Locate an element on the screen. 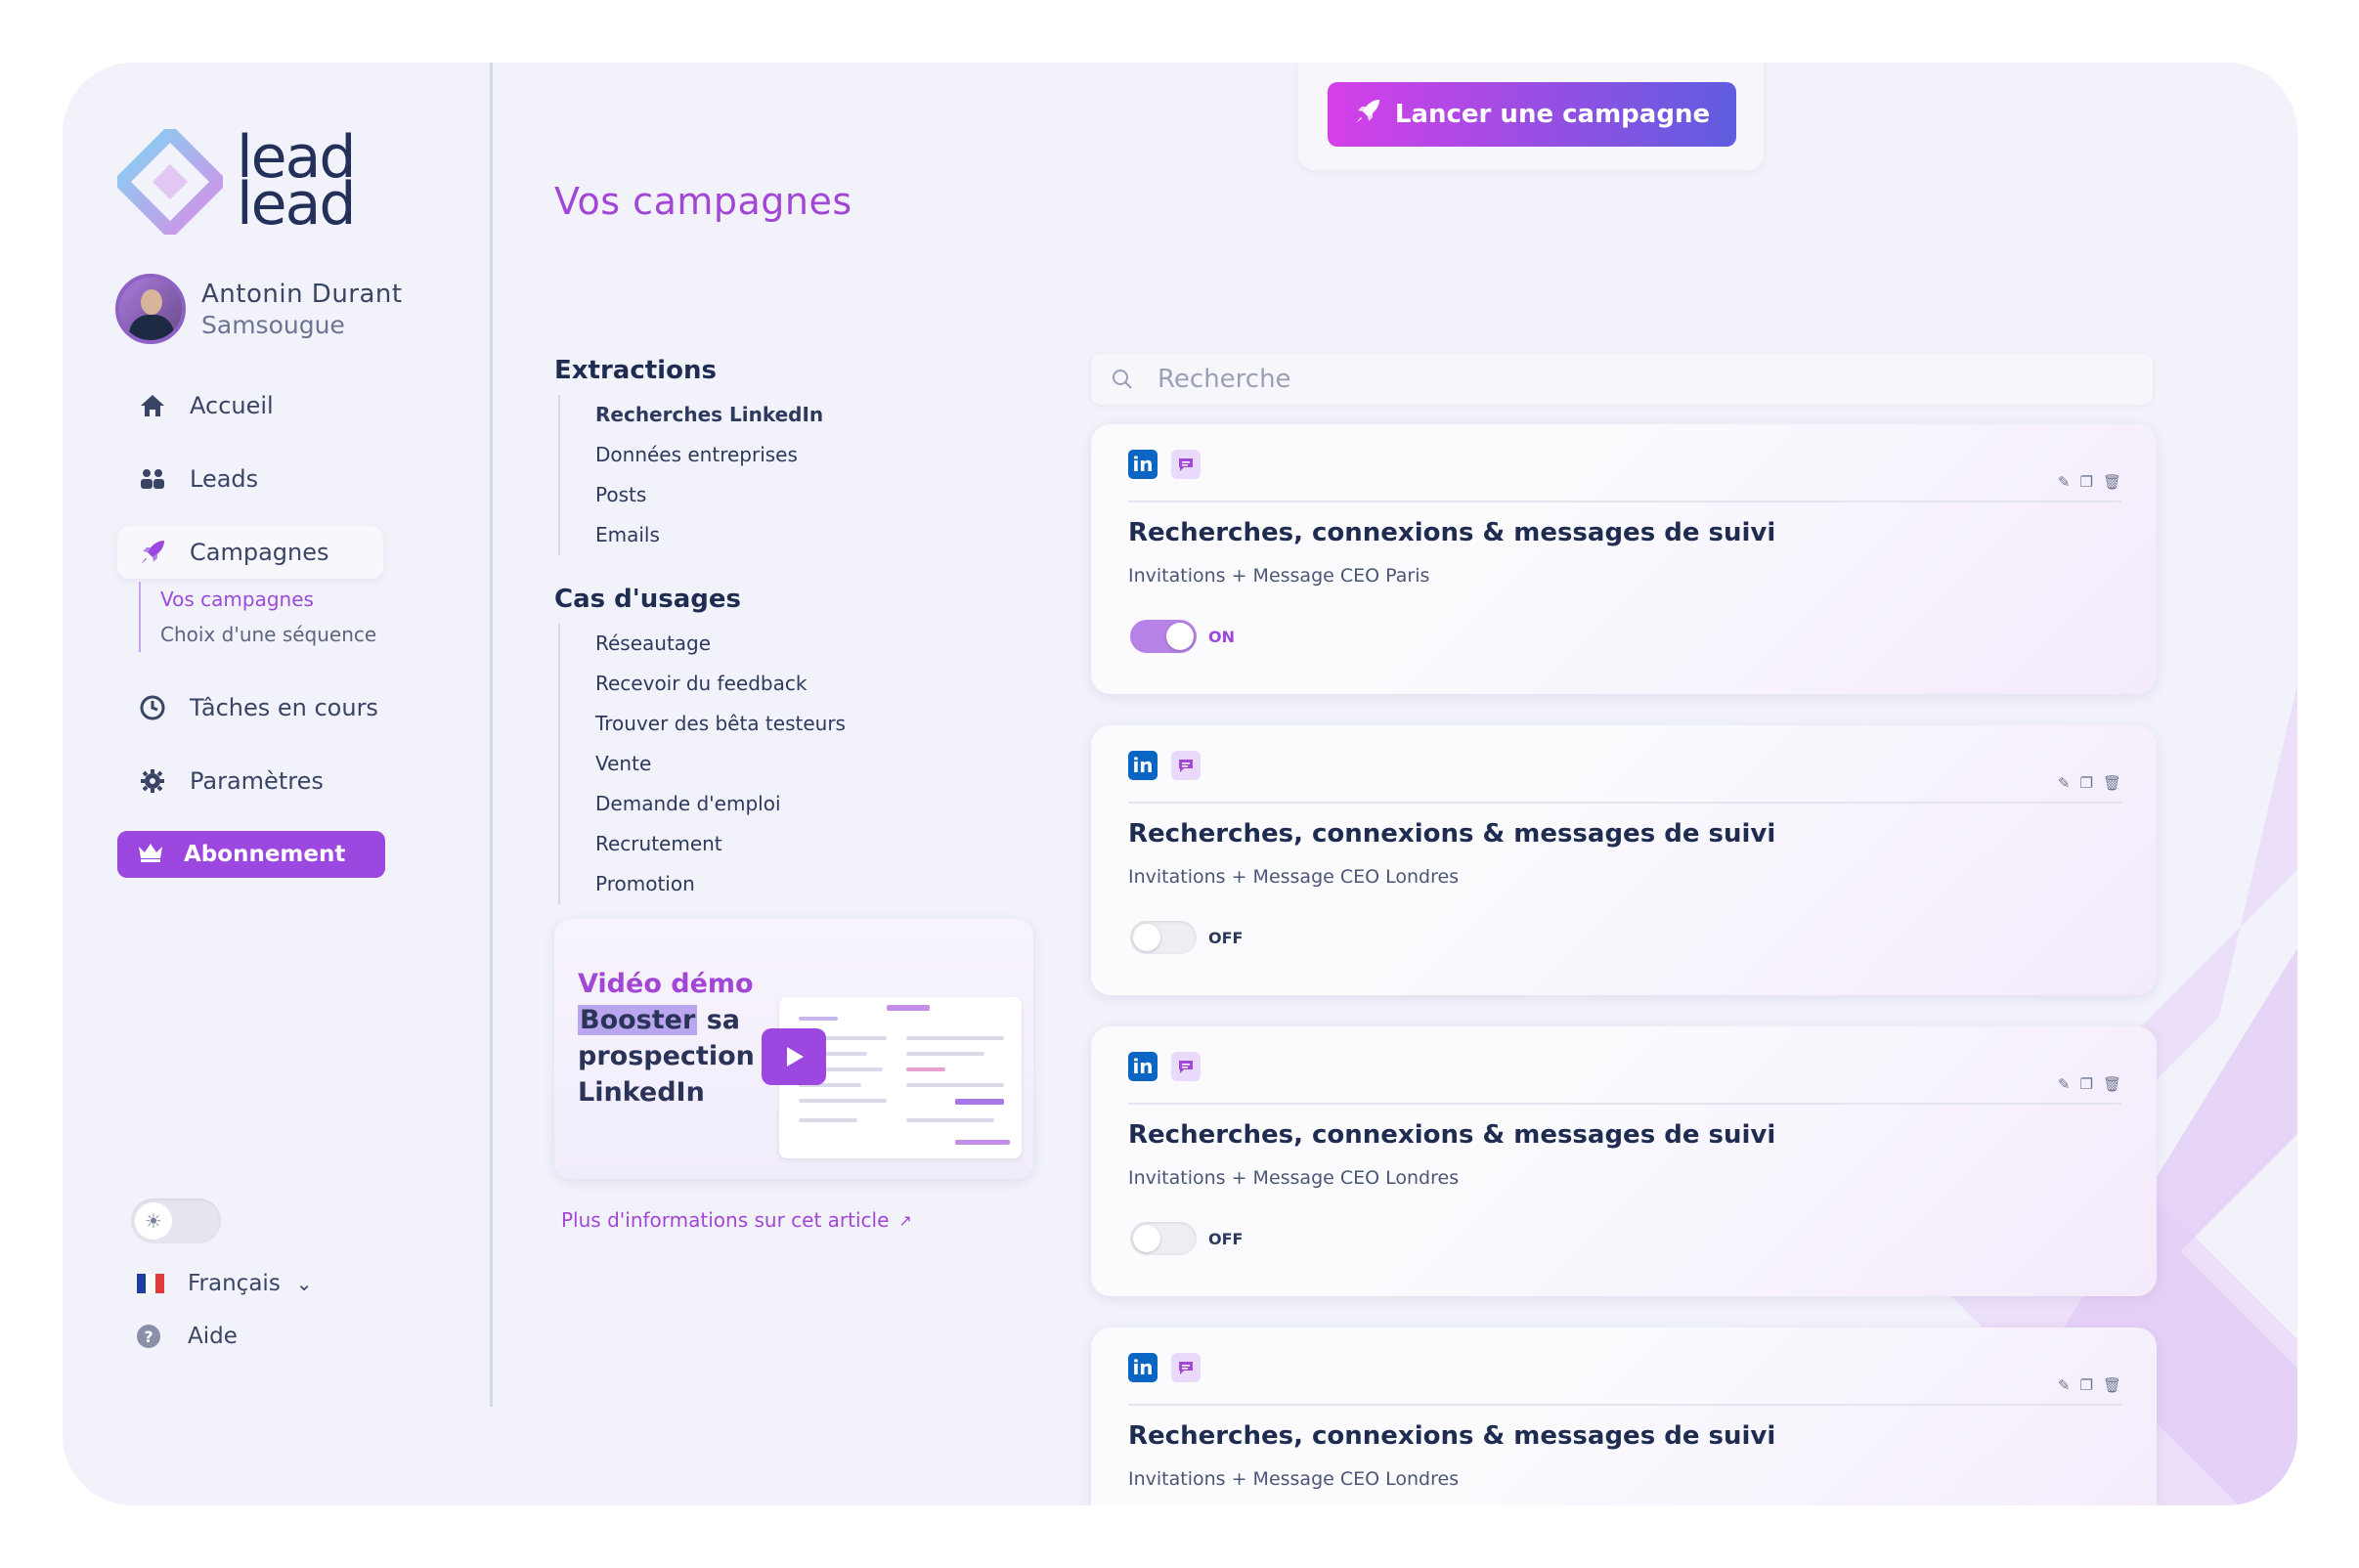 This screenshot has width=2359, height=1568. rocket-icon is located at coordinates (1367, 115).